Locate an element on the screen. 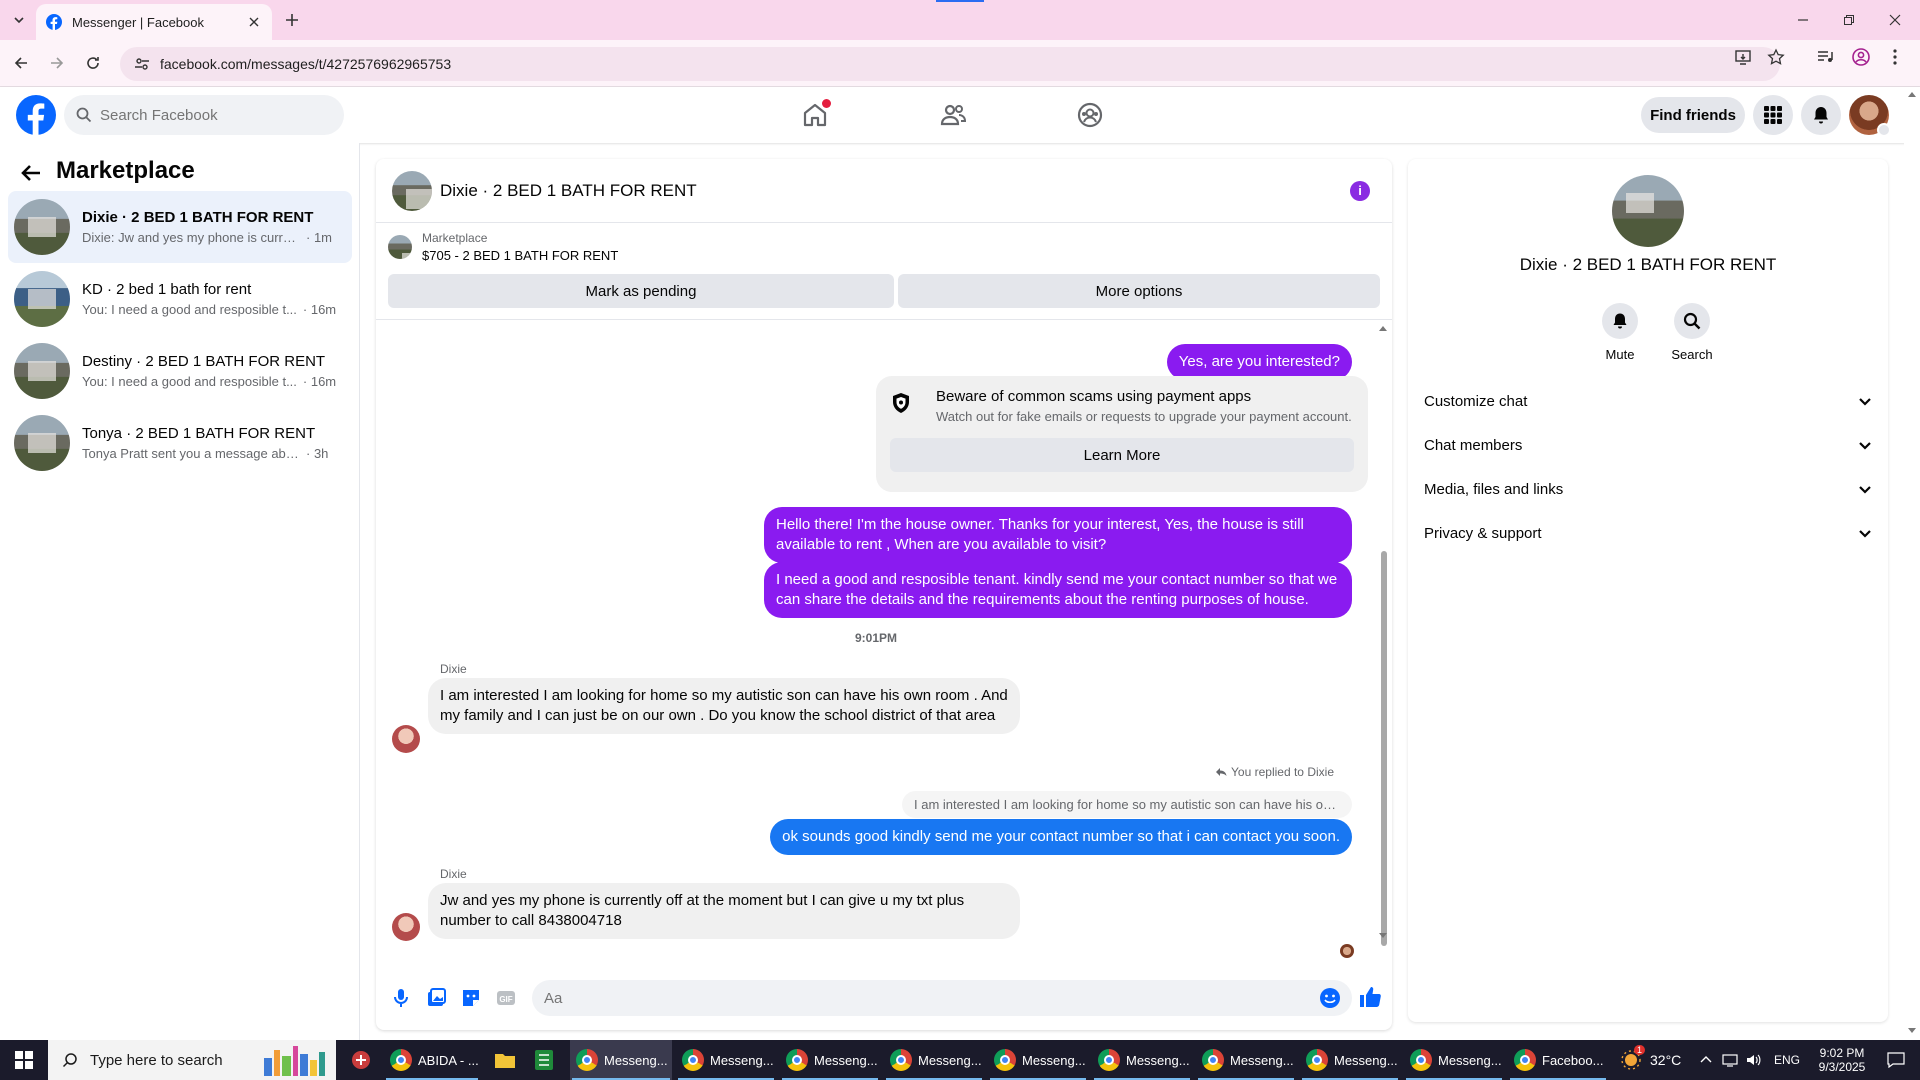 The image size is (1920, 1080). top-indicator is located at coordinates (960, 1).